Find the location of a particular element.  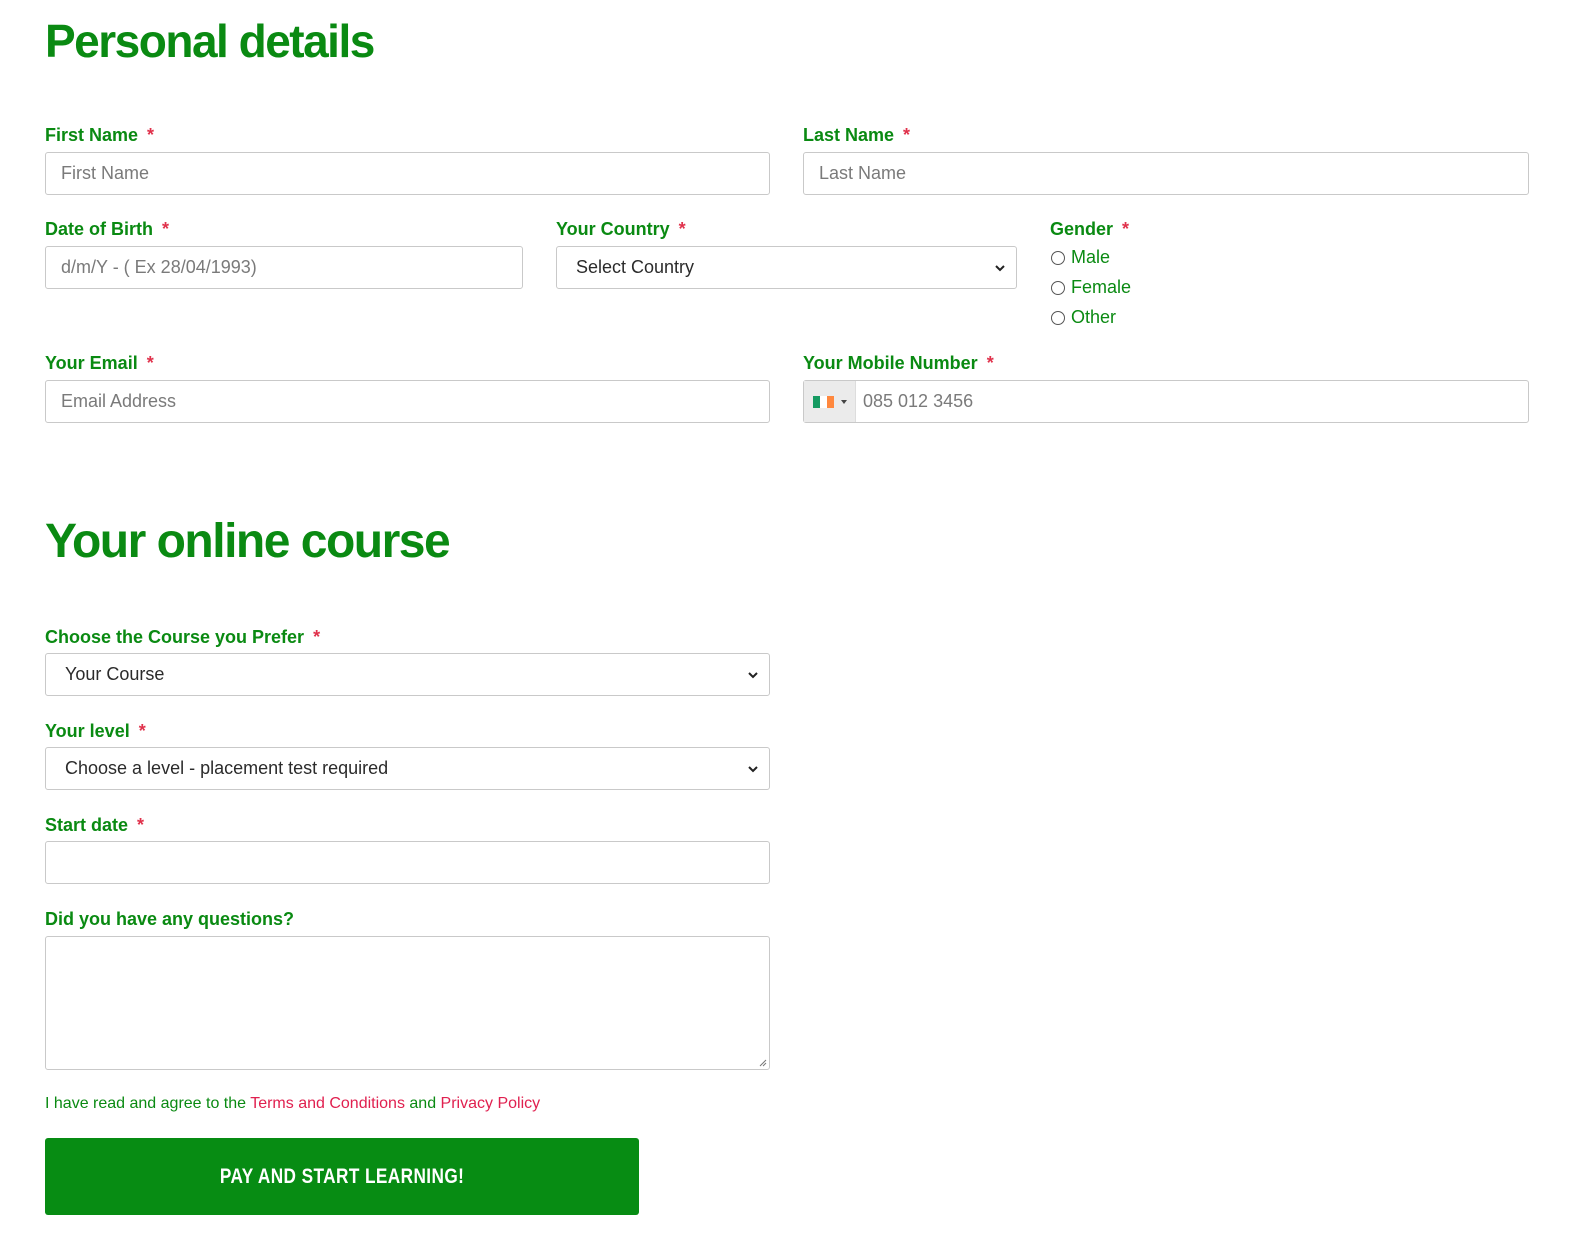

country-code-dropdown is located at coordinates (830, 401).